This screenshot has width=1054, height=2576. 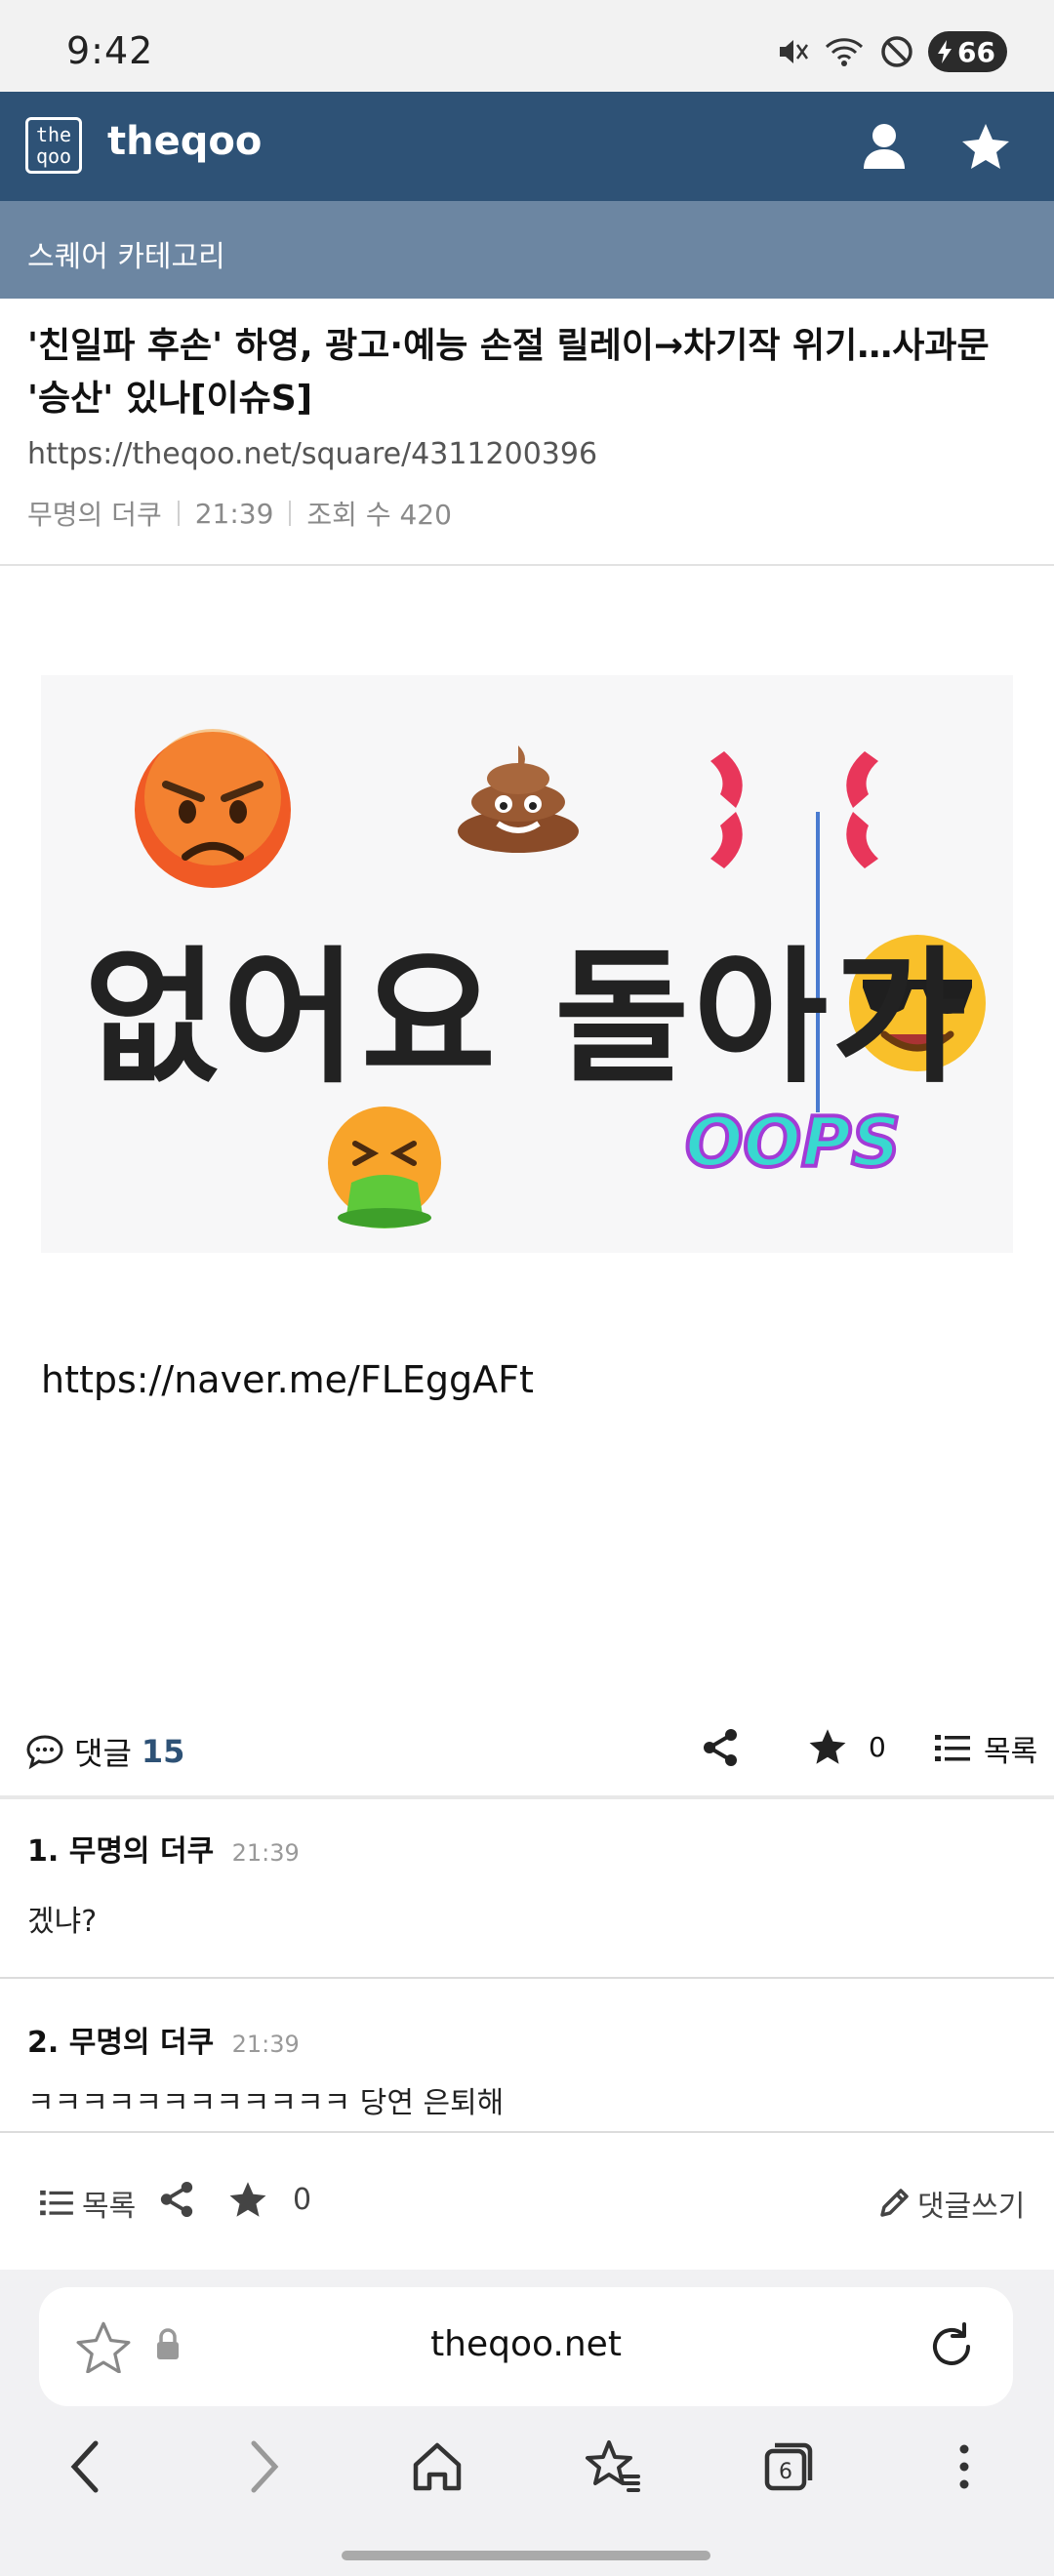 I want to click on write-comment-button: 댓글쓰기, so click(x=951, y=2203).